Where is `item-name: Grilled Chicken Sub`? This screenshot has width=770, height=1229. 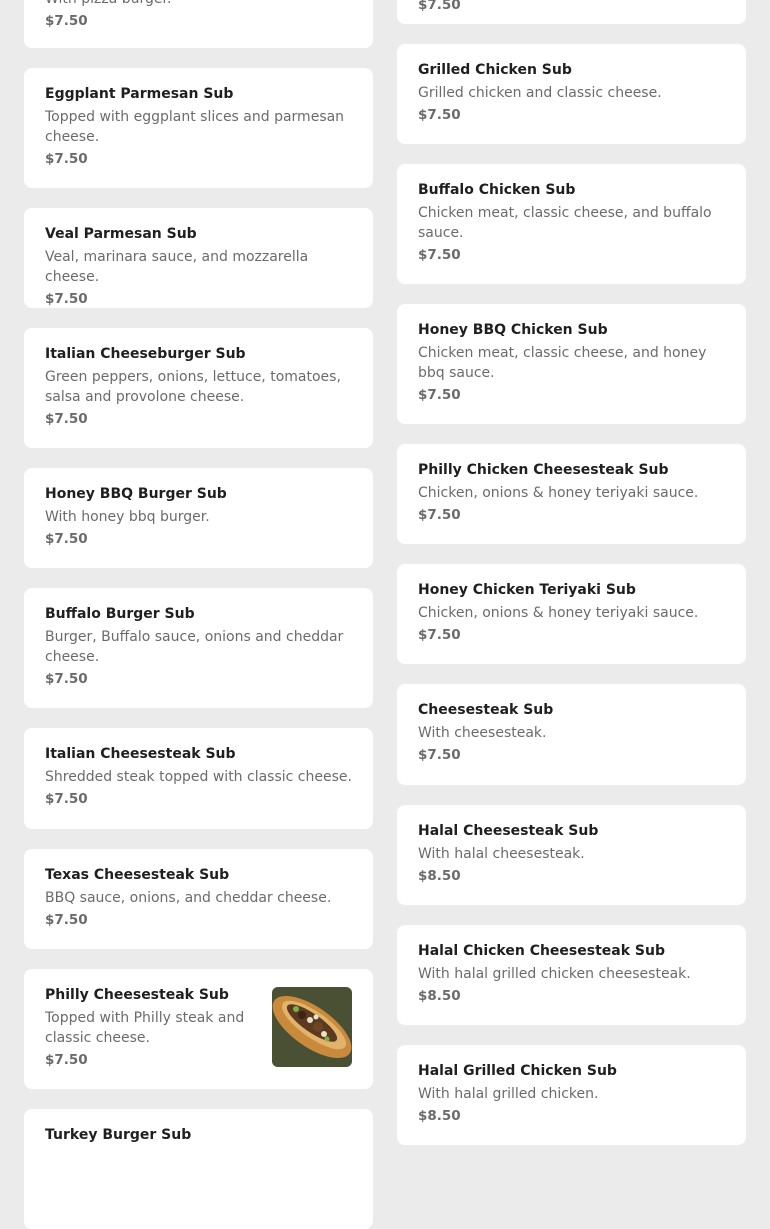 item-name: Grilled Chicken Sub is located at coordinates (495, 70).